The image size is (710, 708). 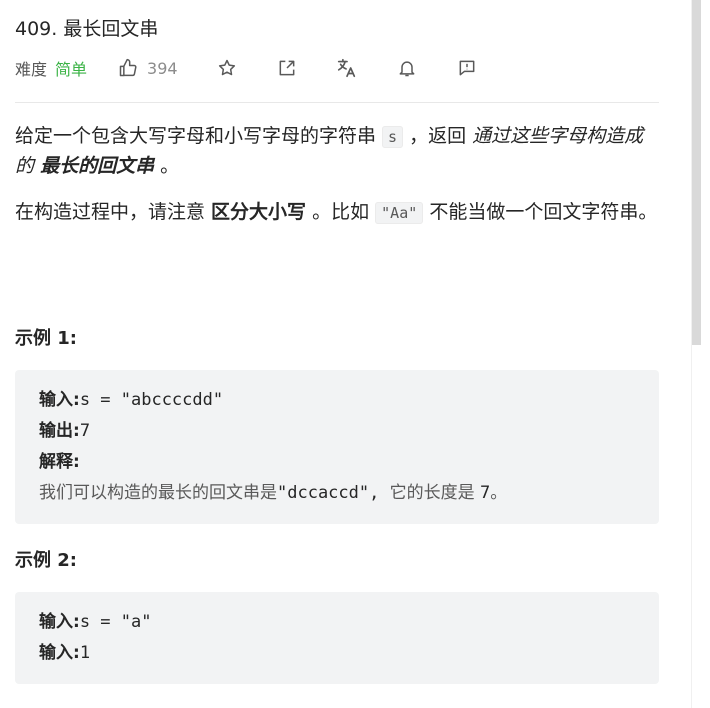 I want to click on explain-label: 解释:, so click(x=59, y=462).